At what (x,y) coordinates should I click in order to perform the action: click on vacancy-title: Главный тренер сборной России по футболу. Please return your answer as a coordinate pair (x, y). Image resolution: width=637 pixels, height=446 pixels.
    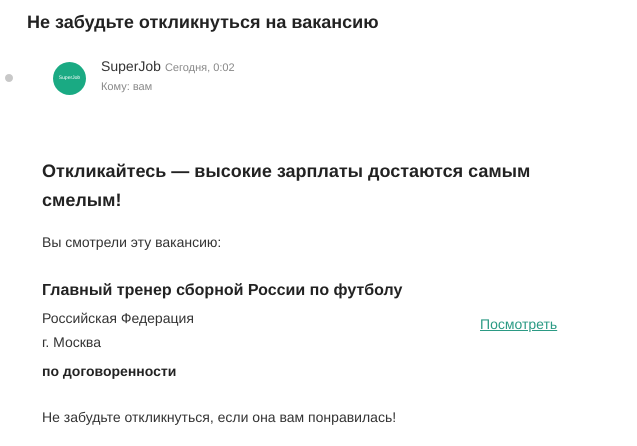
    Looking at the image, I should click on (223, 291).